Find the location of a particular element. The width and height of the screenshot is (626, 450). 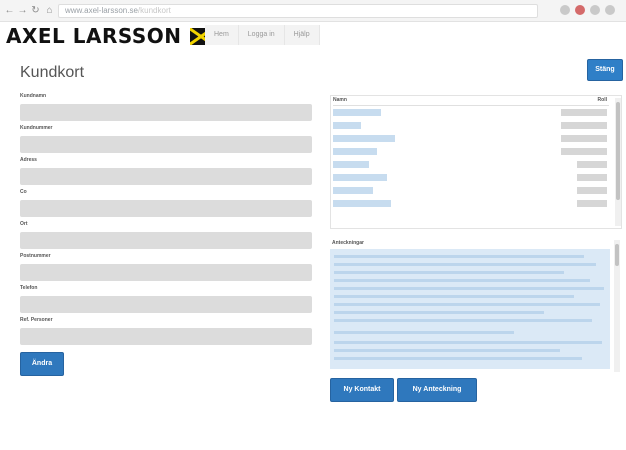

browser-toolbar: ← → ↻ ⌂ www.axel-larsson.se/kundkort is located at coordinates (313, 11).